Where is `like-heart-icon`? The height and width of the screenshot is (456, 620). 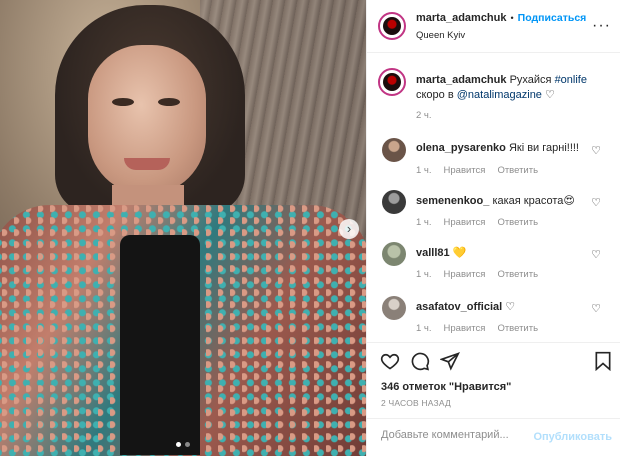
like-heart-icon is located at coordinates (390, 363).